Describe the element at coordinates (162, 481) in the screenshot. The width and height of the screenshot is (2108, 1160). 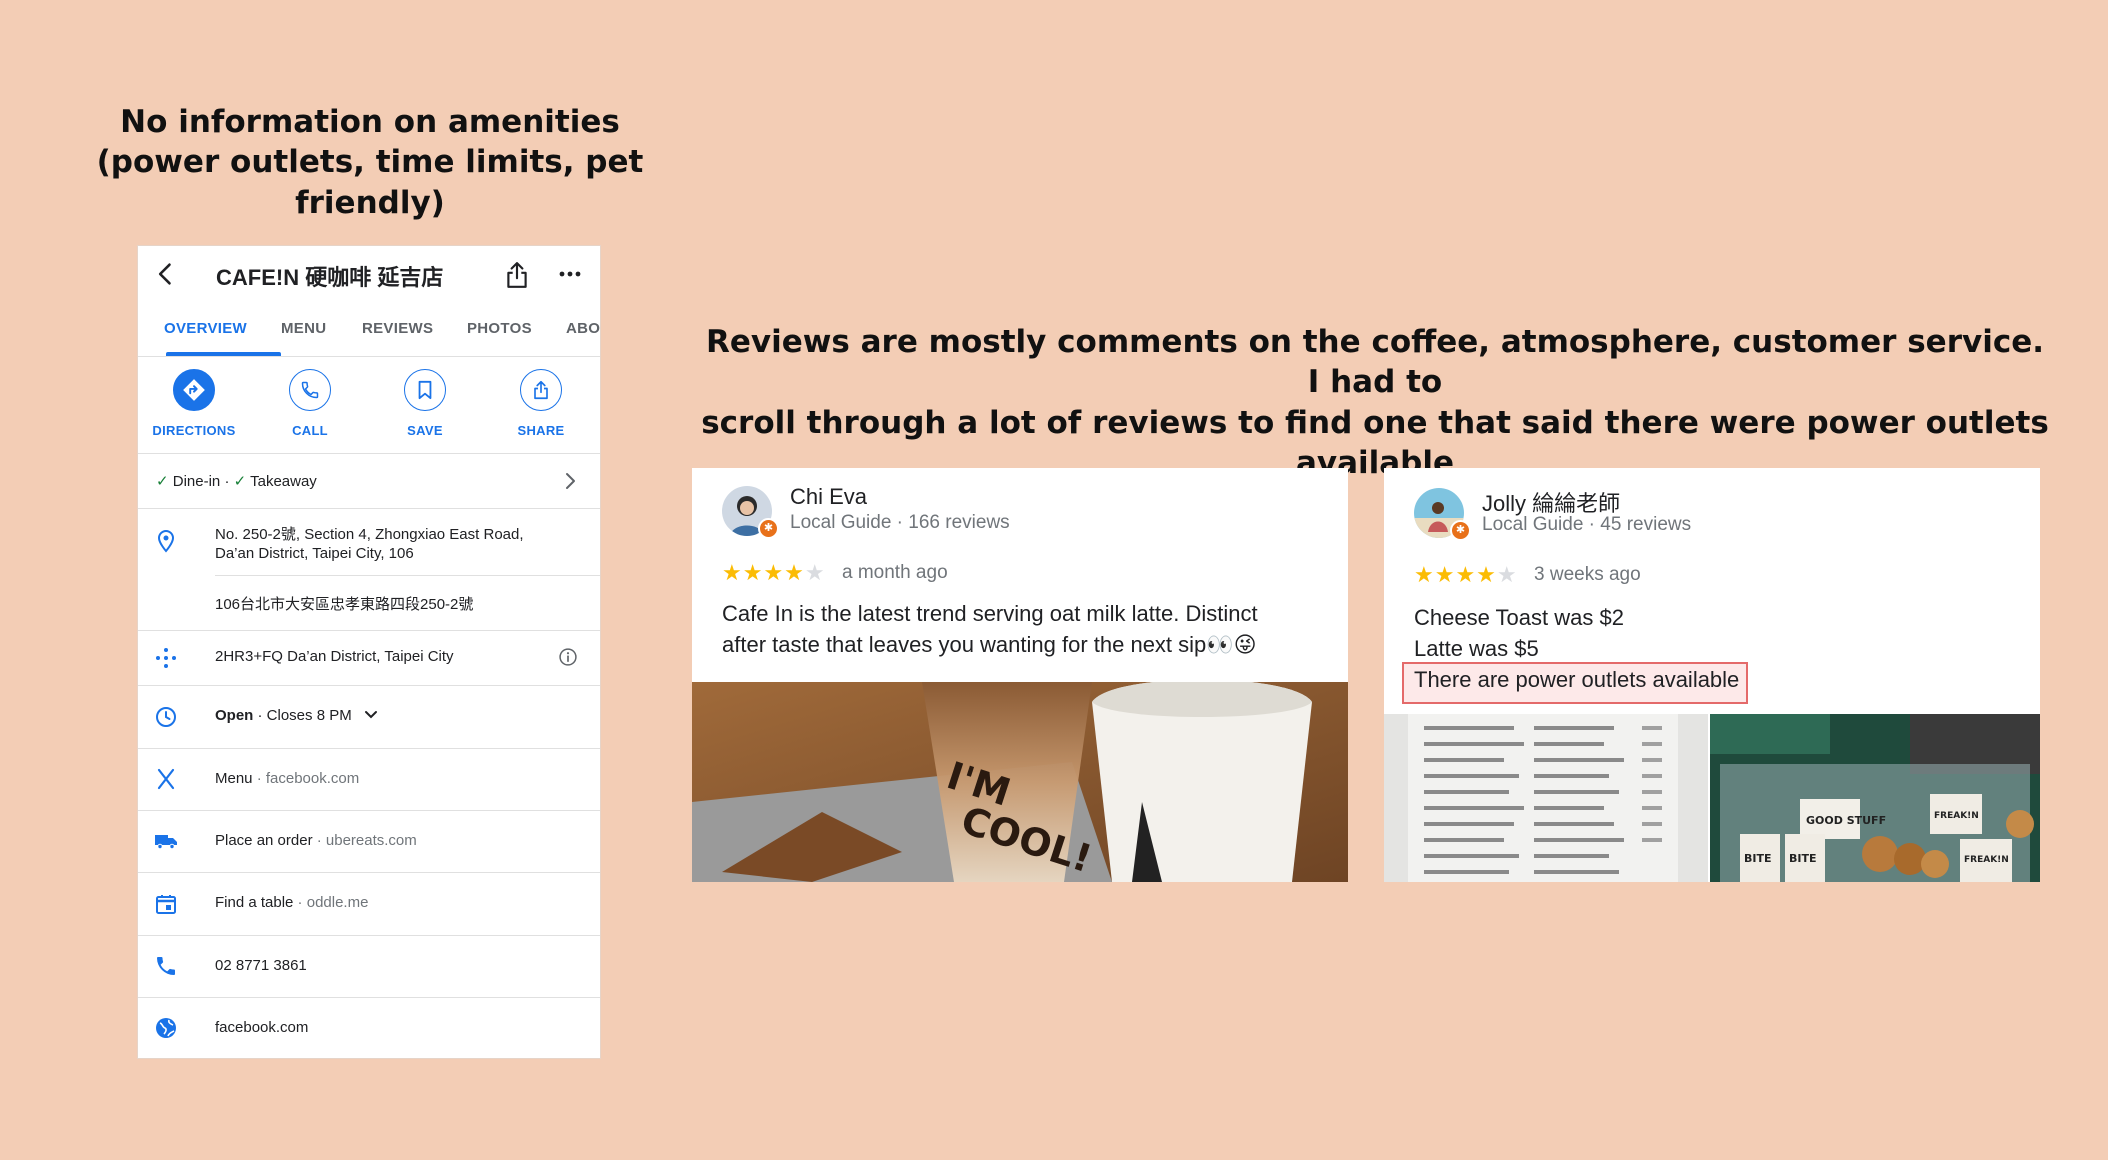
I see `dine-in-check-icon: ✓` at that location.